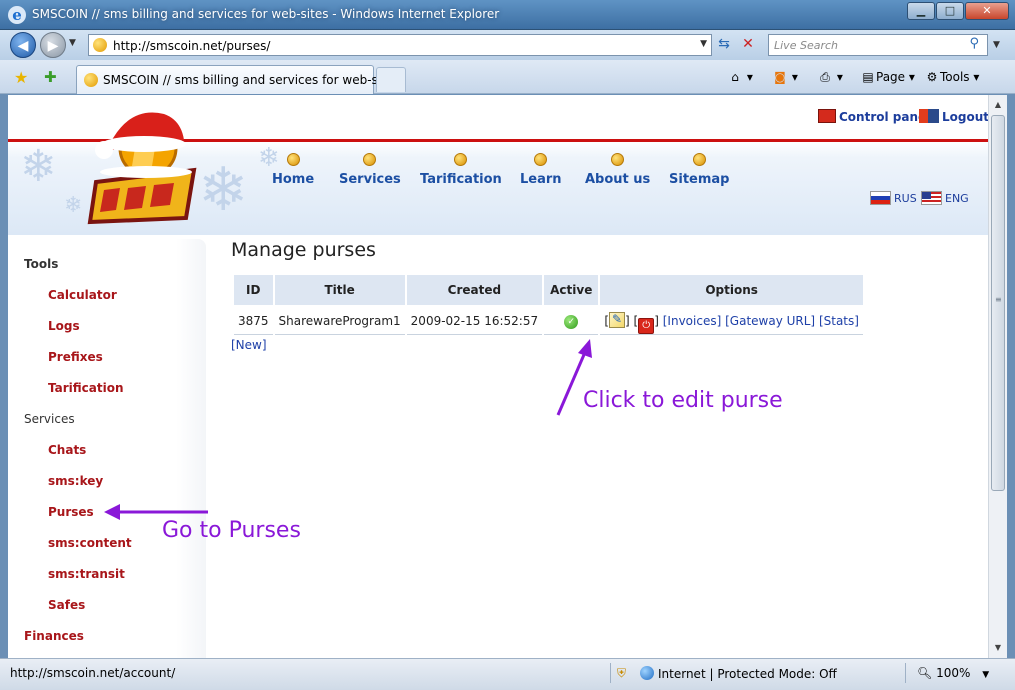 The image size is (1015, 690). What do you see at coordinates (67, 450) in the screenshot?
I see `sidebar-item-chats: Chats` at bounding box center [67, 450].